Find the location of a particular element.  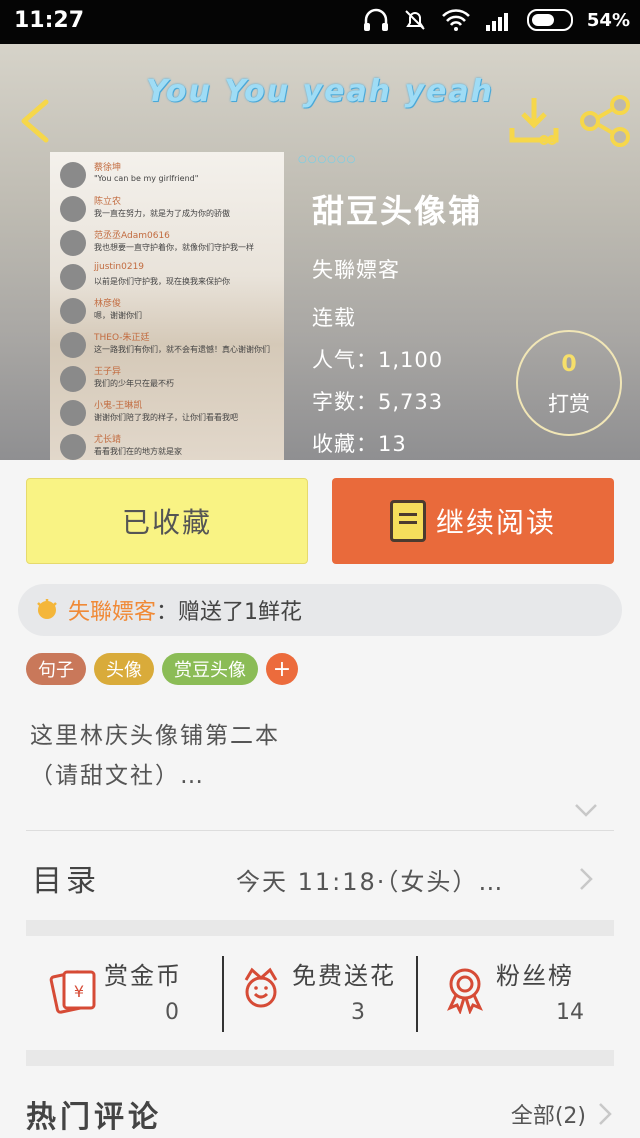

download-icon is located at coordinates (534, 120).